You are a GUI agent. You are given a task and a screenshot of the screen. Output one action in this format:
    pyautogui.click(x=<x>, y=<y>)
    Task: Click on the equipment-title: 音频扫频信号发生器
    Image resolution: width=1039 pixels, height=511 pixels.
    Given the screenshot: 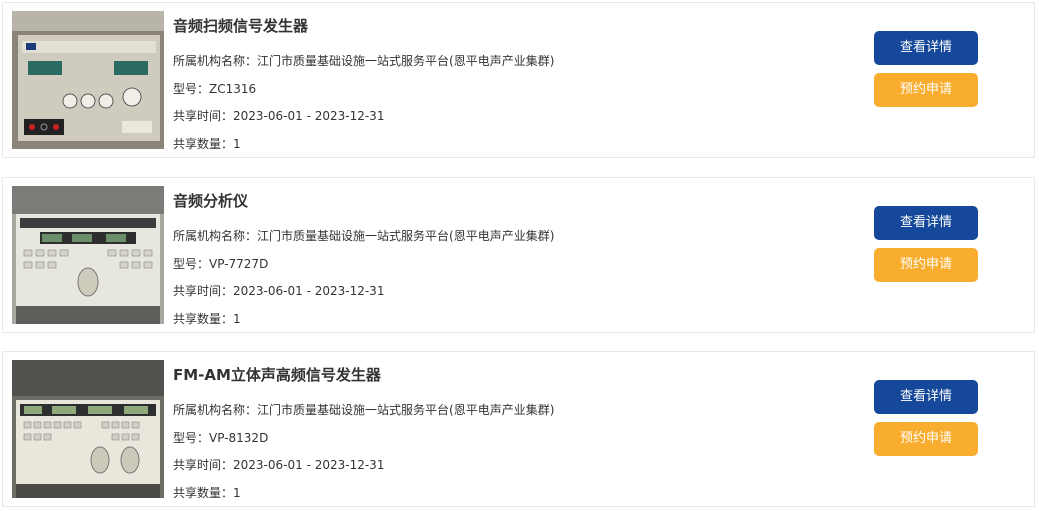 What is the action you would take?
    pyautogui.click(x=240, y=25)
    